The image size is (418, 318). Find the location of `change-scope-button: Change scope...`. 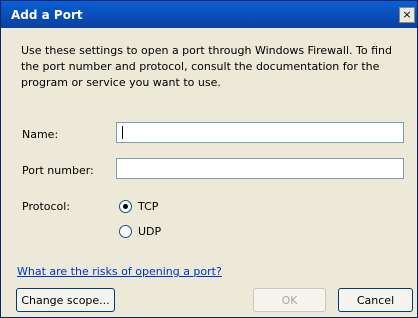

change-scope-button: Change scope... is located at coordinates (65, 300).